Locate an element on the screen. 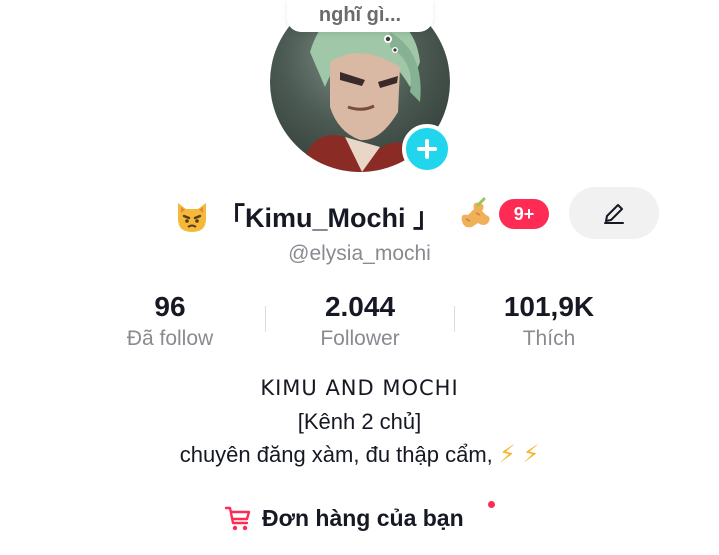 This screenshot has height=555, width=719. bubble-tail-dots is located at coordinates (391, 44).